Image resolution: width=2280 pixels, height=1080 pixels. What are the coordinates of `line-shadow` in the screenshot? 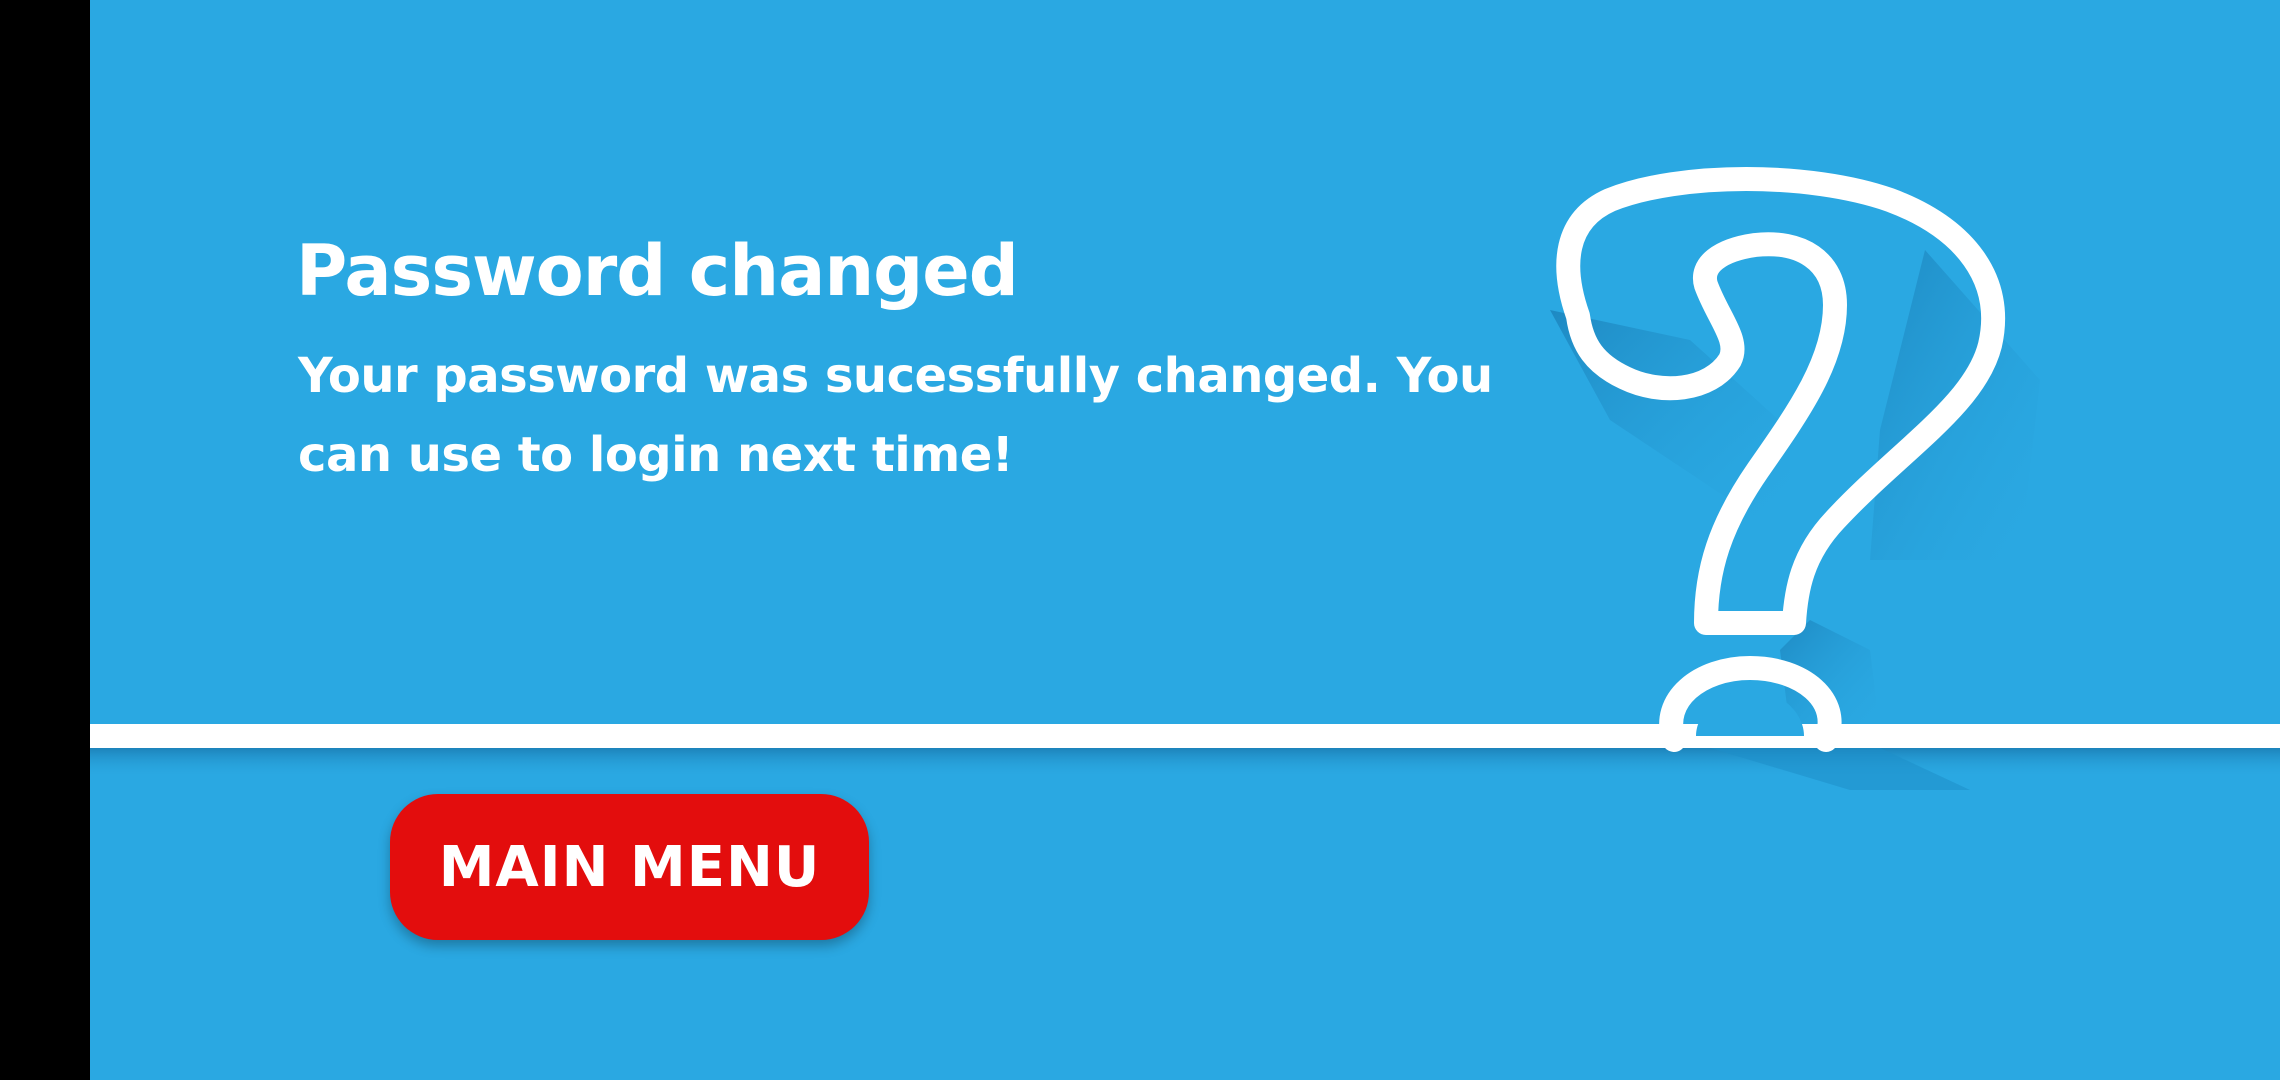 It's located at (1185, 763).